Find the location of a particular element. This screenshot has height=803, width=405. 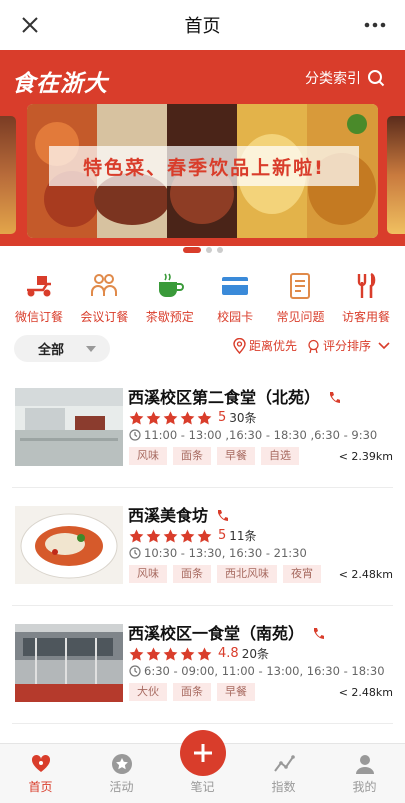

tab-profile: 我的 is located at coordinates (365, 774).